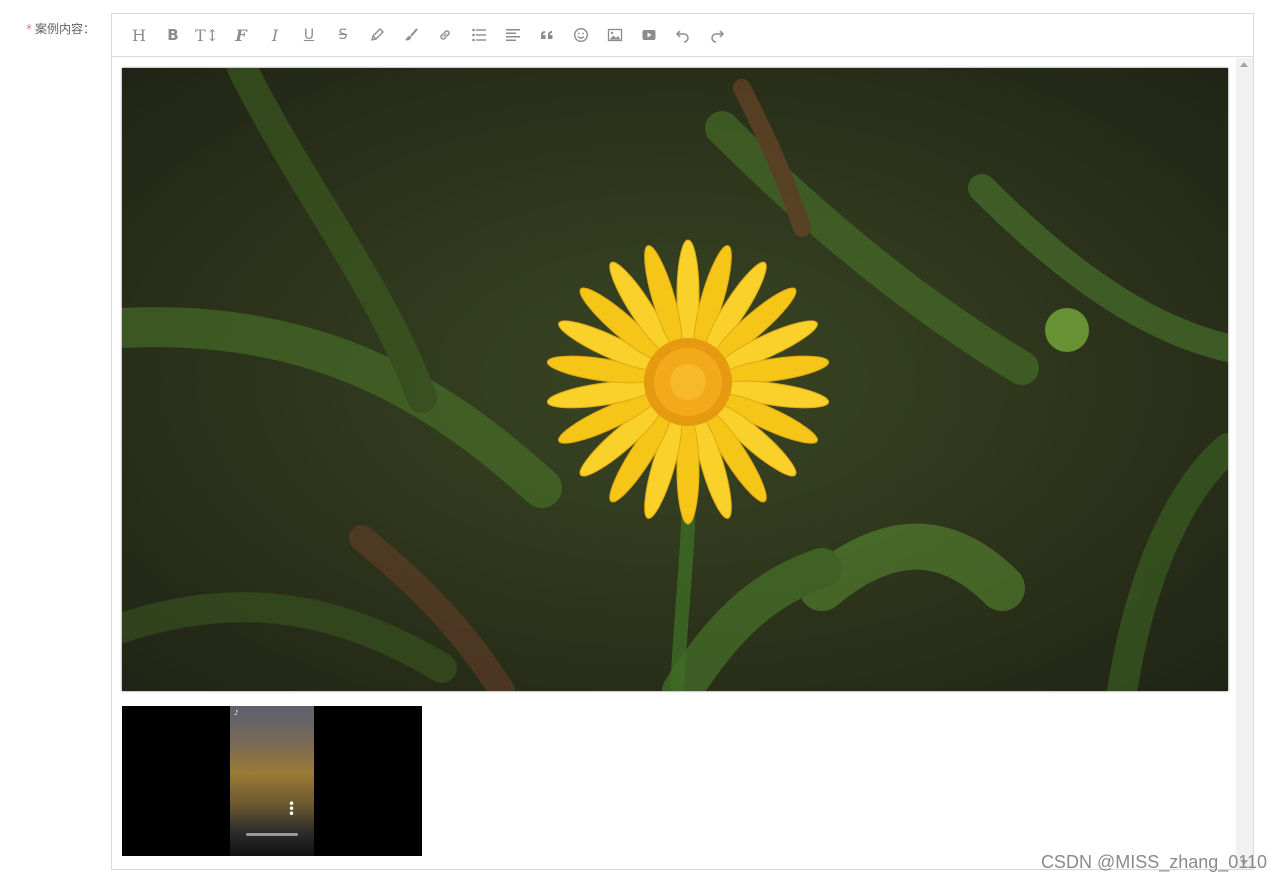 This screenshot has width=1283, height=882. I want to click on italic-button: I, so click(275, 35).